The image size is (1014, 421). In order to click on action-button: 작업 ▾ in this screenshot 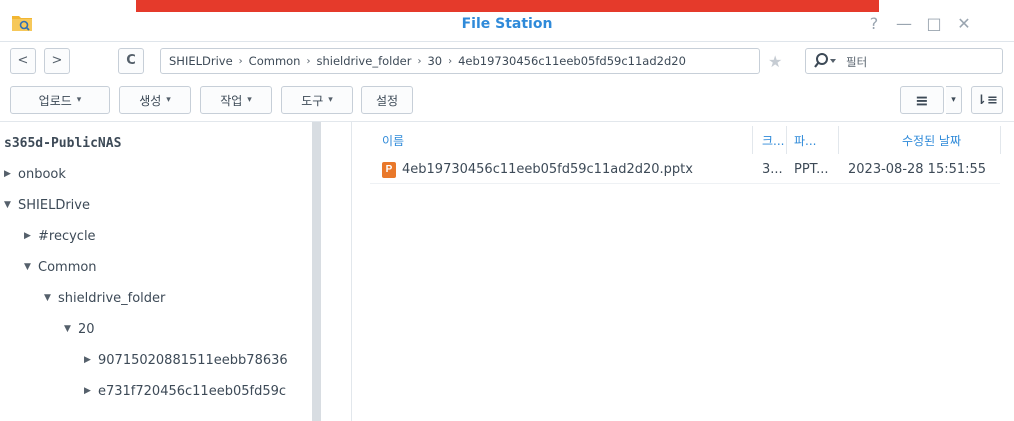, I will do `click(236, 100)`.